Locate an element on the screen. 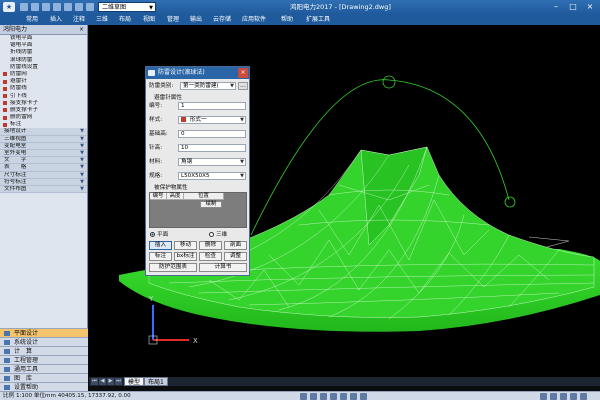 The height and width of the screenshot is (400, 600). number-field: 1 is located at coordinates (212, 106).